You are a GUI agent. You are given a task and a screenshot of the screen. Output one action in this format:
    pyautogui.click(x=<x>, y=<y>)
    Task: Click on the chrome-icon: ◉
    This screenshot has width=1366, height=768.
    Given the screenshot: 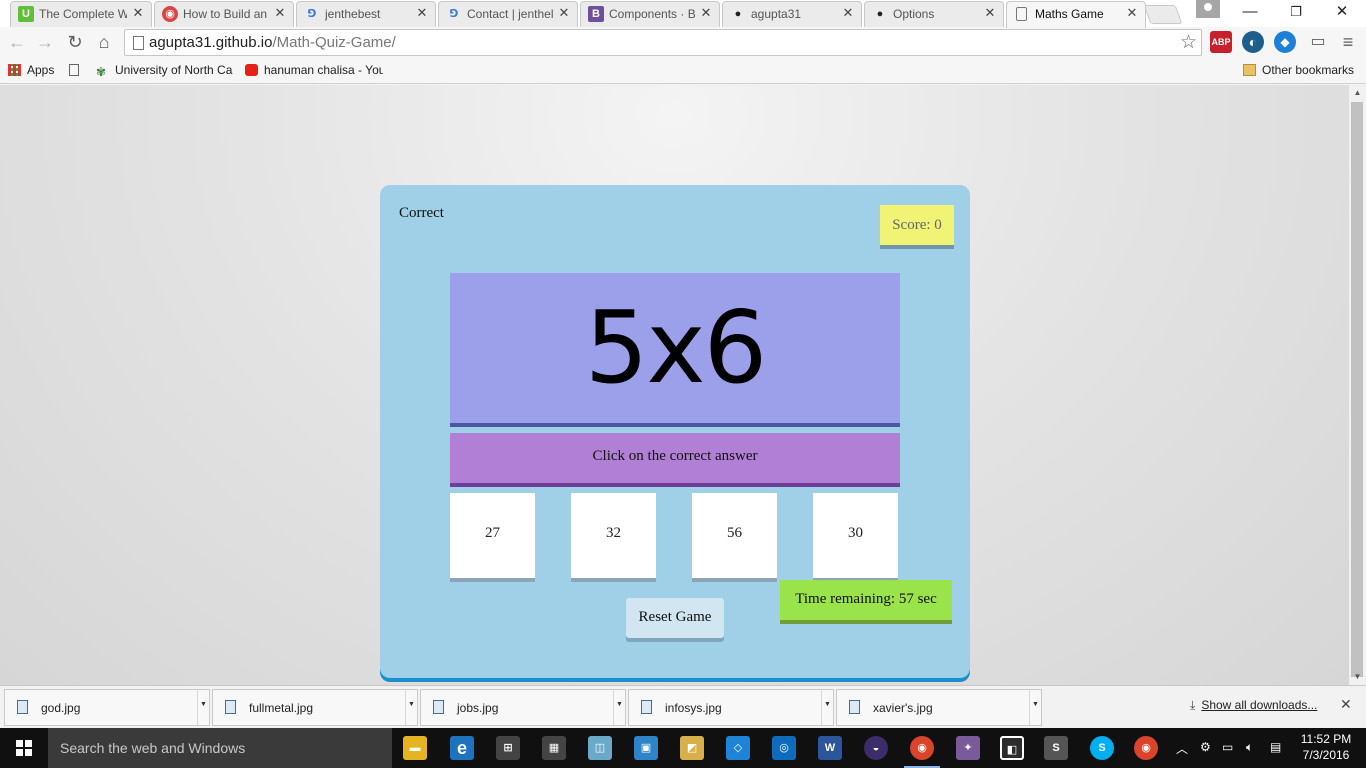 What is the action you would take?
    pyautogui.click(x=922, y=752)
    